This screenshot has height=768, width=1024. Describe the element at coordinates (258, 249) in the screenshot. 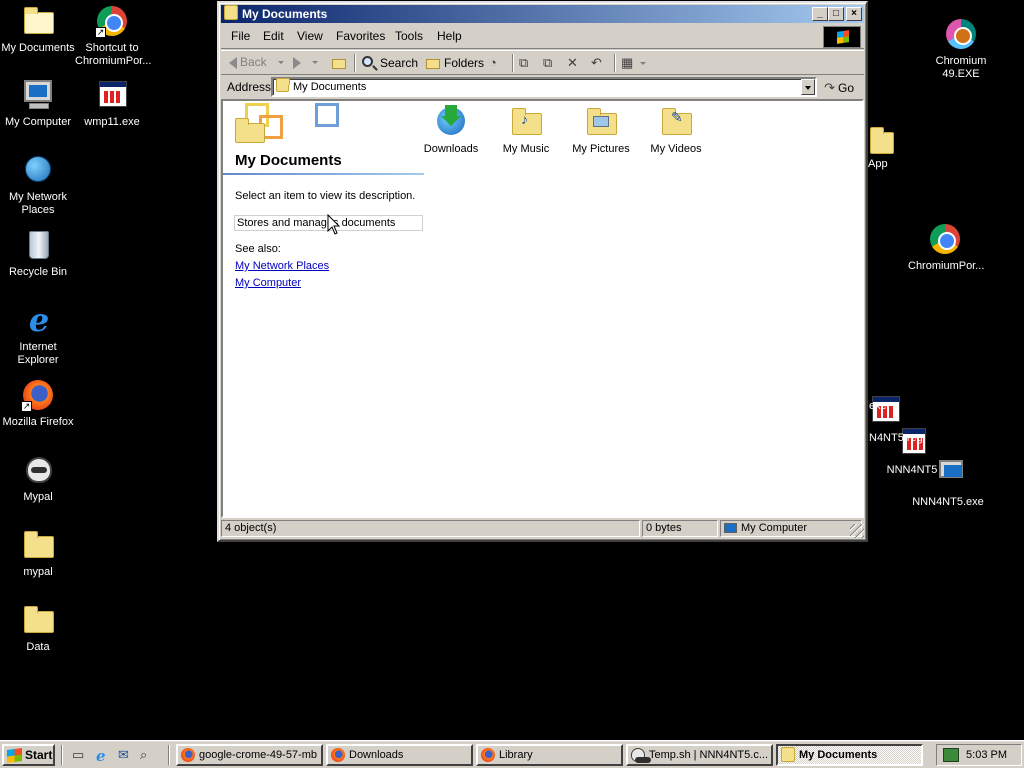

I see `see-also-label: See also:` at that location.